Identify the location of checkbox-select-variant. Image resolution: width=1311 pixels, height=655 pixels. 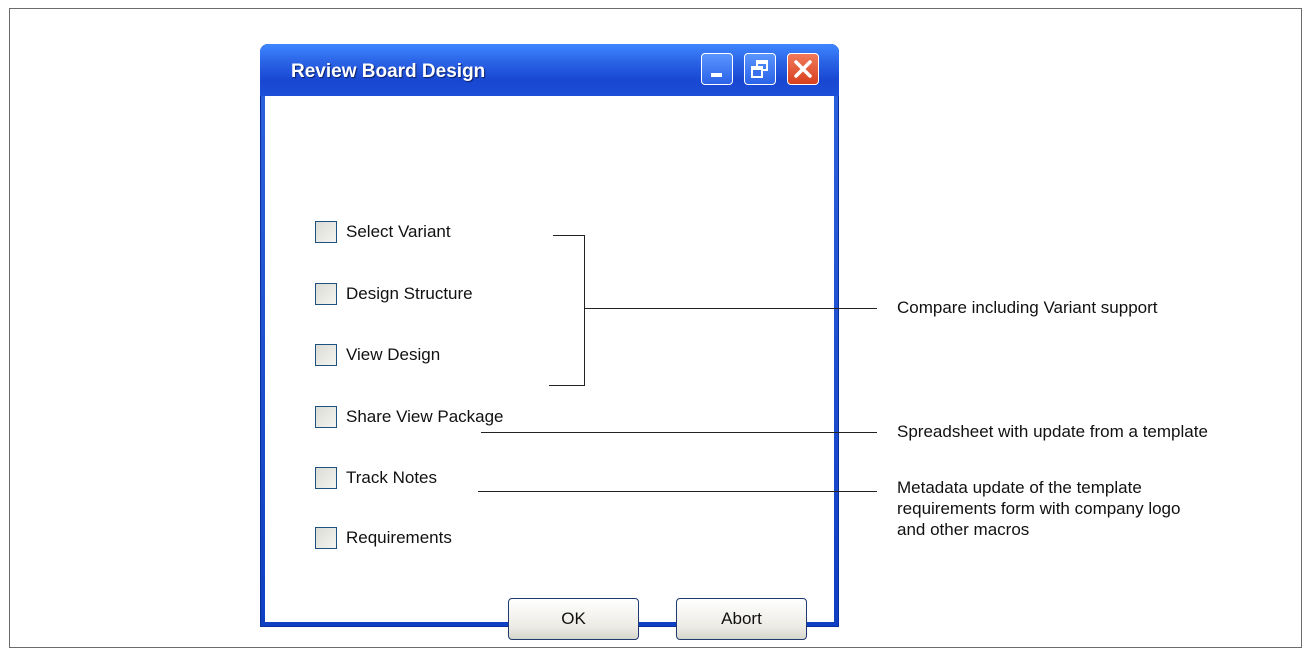
(326, 232).